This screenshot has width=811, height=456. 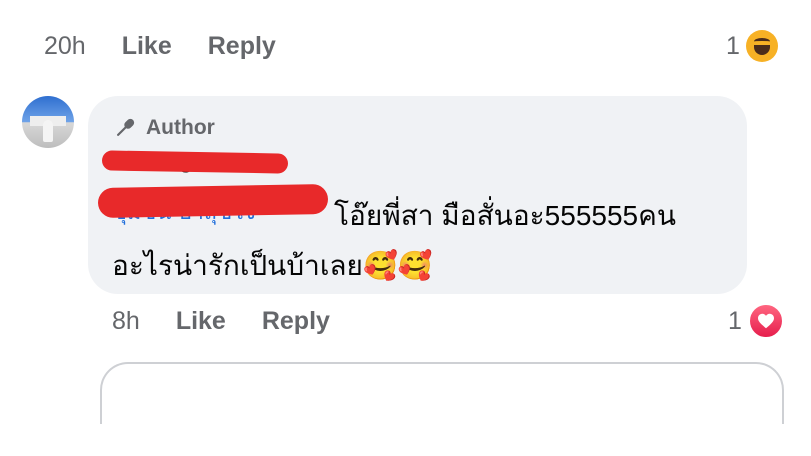 I want to click on comment-time: 8h, so click(x=126, y=321).